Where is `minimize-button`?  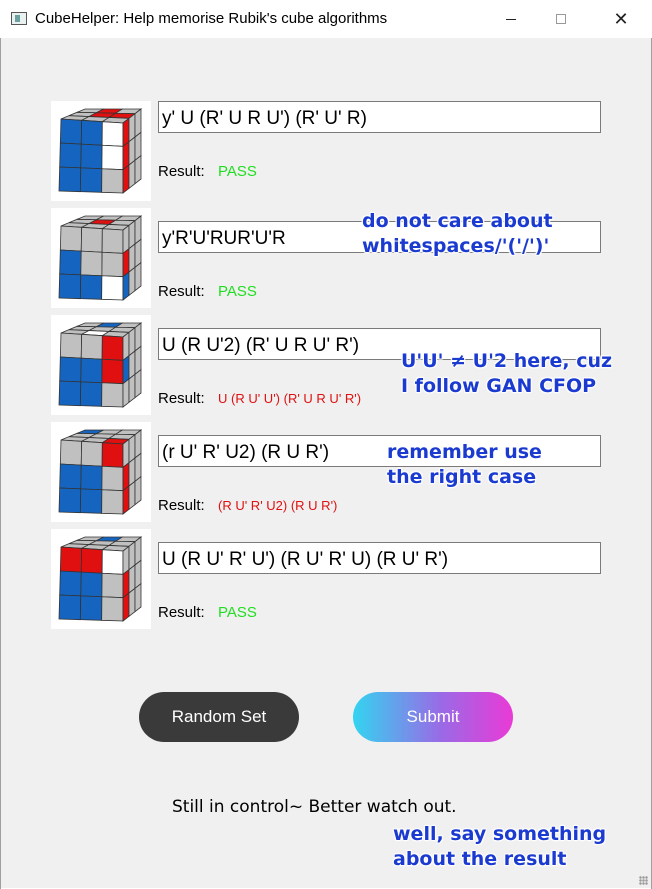 minimize-button is located at coordinates (511, 19).